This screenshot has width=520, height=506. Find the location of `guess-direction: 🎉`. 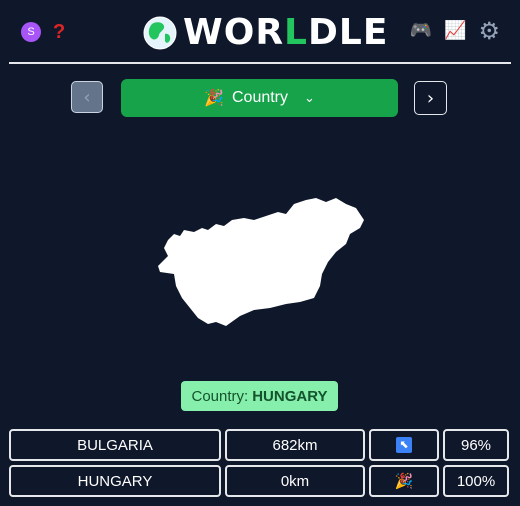

guess-direction: 🎉 is located at coordinates (404, 481).